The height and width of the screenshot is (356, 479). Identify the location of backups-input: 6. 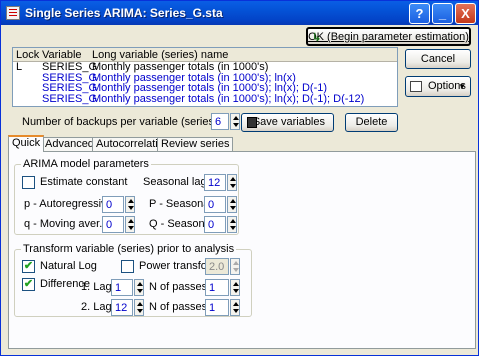
(220, 121).